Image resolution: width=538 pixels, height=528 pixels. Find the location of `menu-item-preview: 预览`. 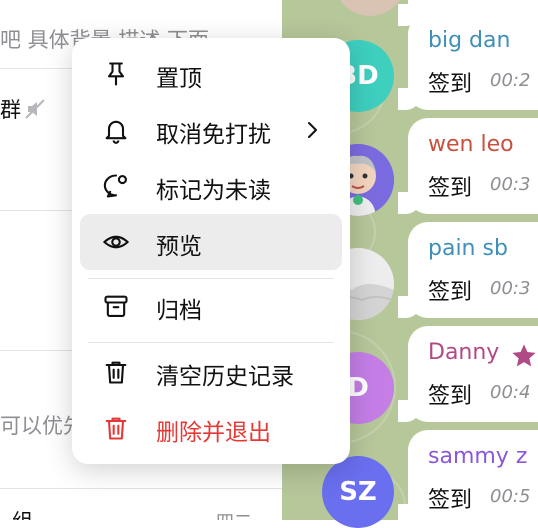

menu-item-preview: 预览 is located at coordinates (211, 242).